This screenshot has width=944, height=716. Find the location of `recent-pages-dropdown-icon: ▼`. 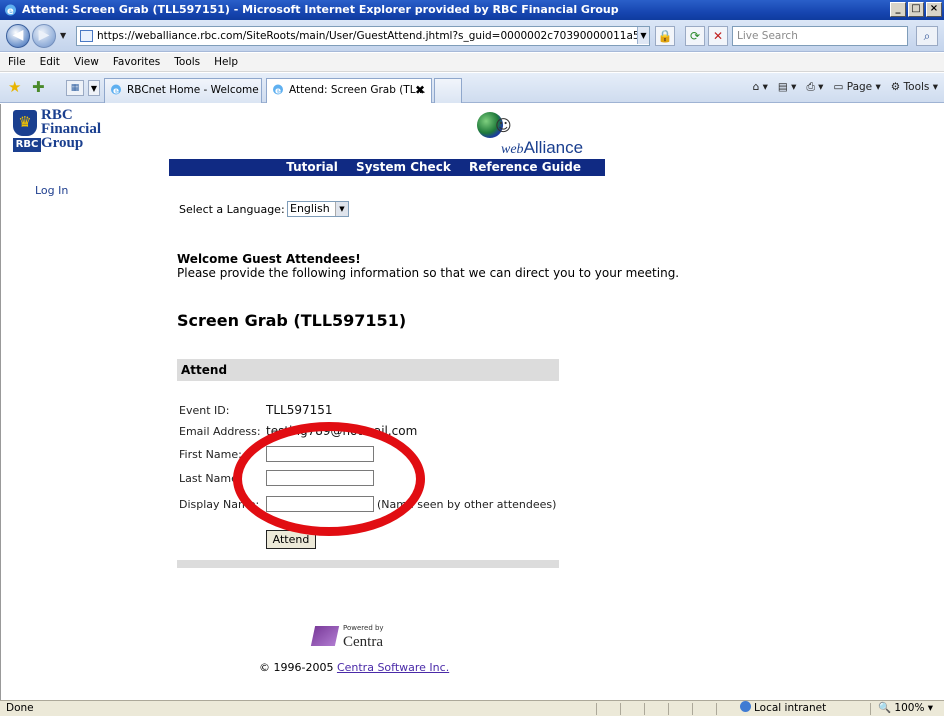

recent-pages-dropdown-icon: ▼ is located at coordinates (63, 35).